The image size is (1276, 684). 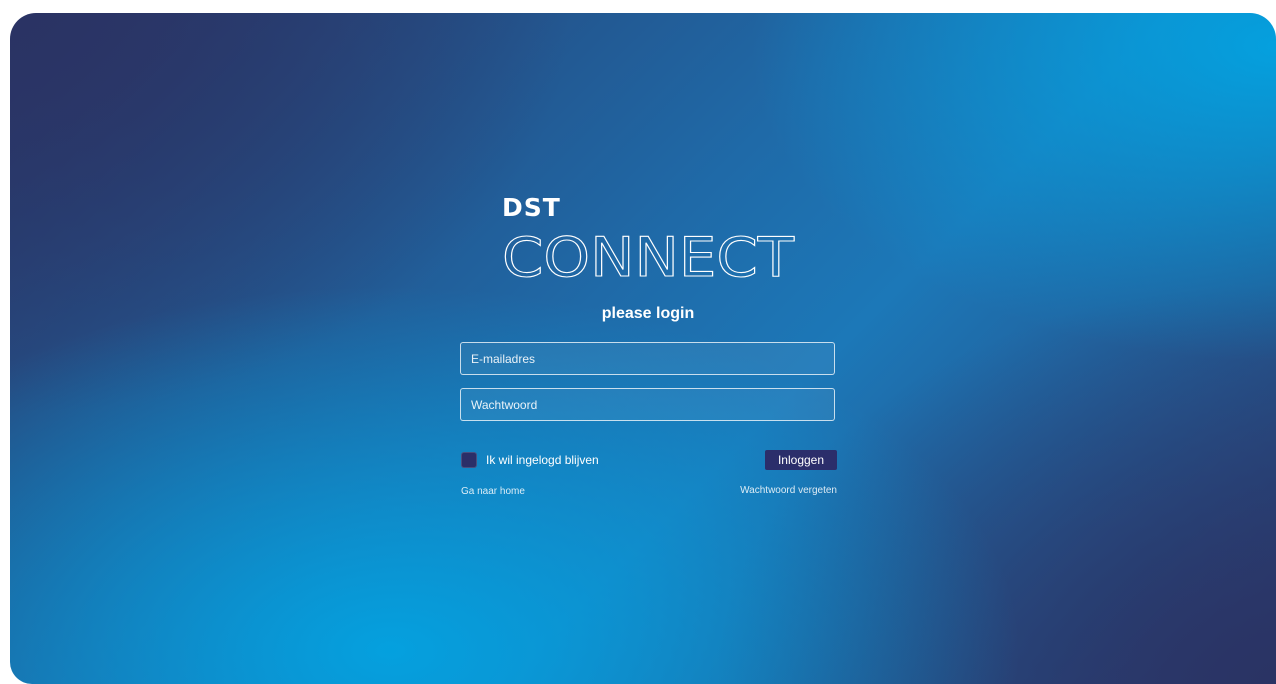 I want to click on dst-connect-logo: DST CONNECT, so click(x=662, y=243).